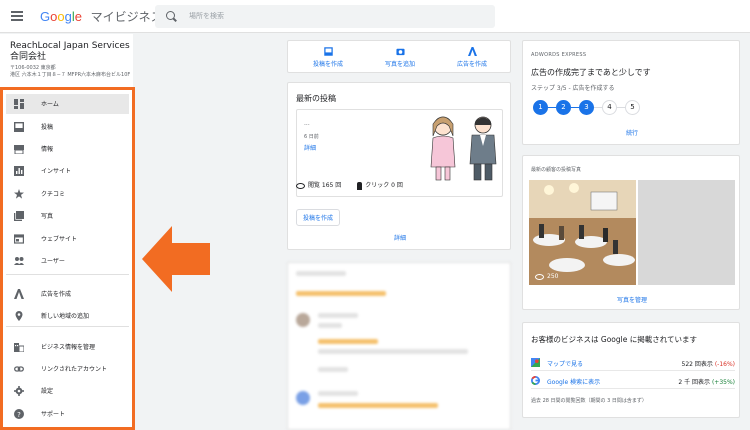  I want to click on dashboard-icon, so click(19, 104).